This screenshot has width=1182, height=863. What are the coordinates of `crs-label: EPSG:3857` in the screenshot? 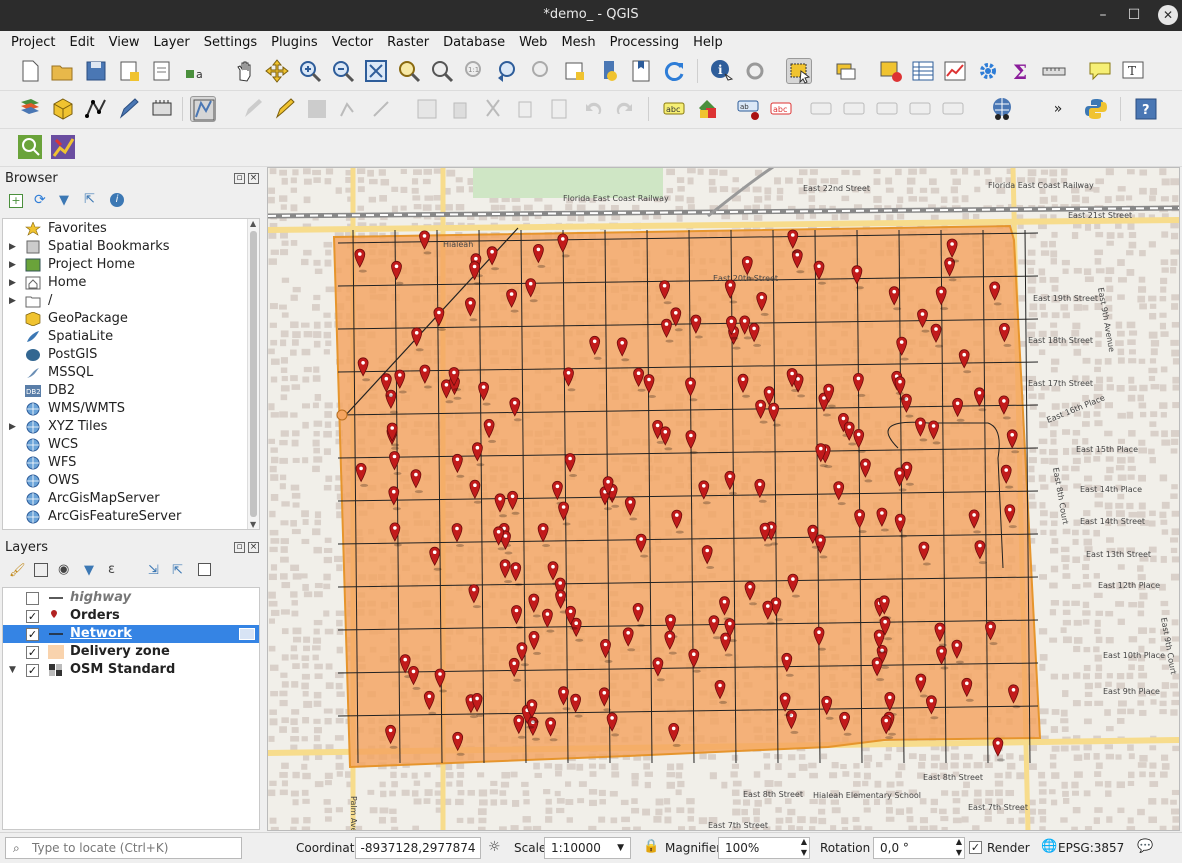 It's located at (1091, 848).